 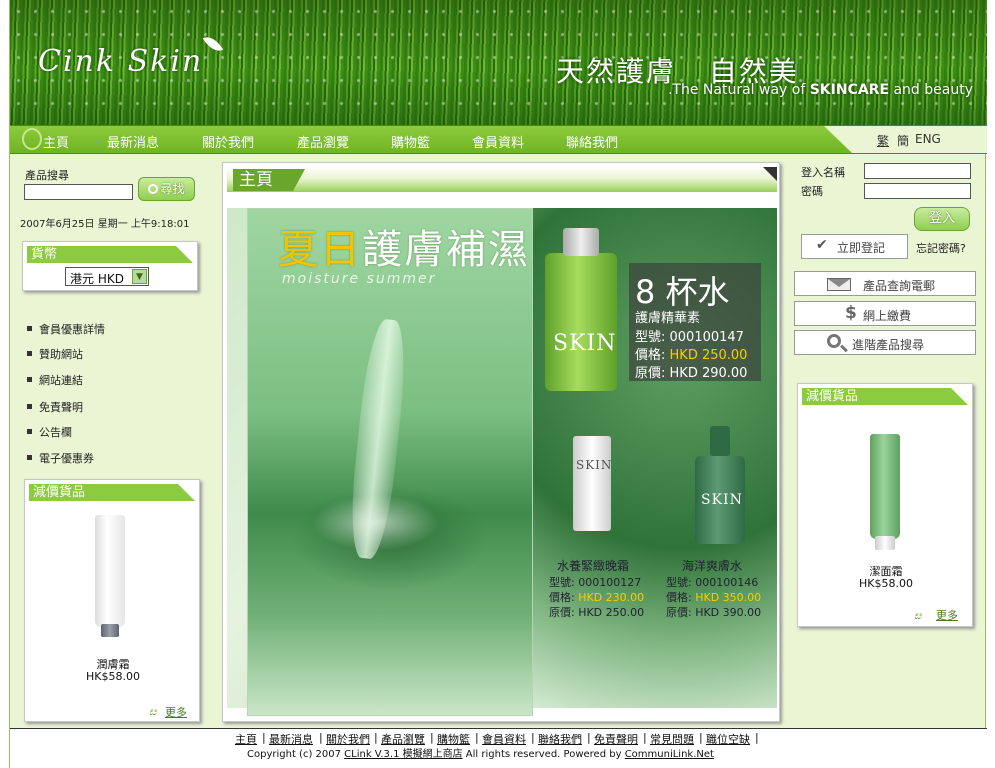 I want to click on left-sale-title: 減價貨品, so click(x=112, y=492).